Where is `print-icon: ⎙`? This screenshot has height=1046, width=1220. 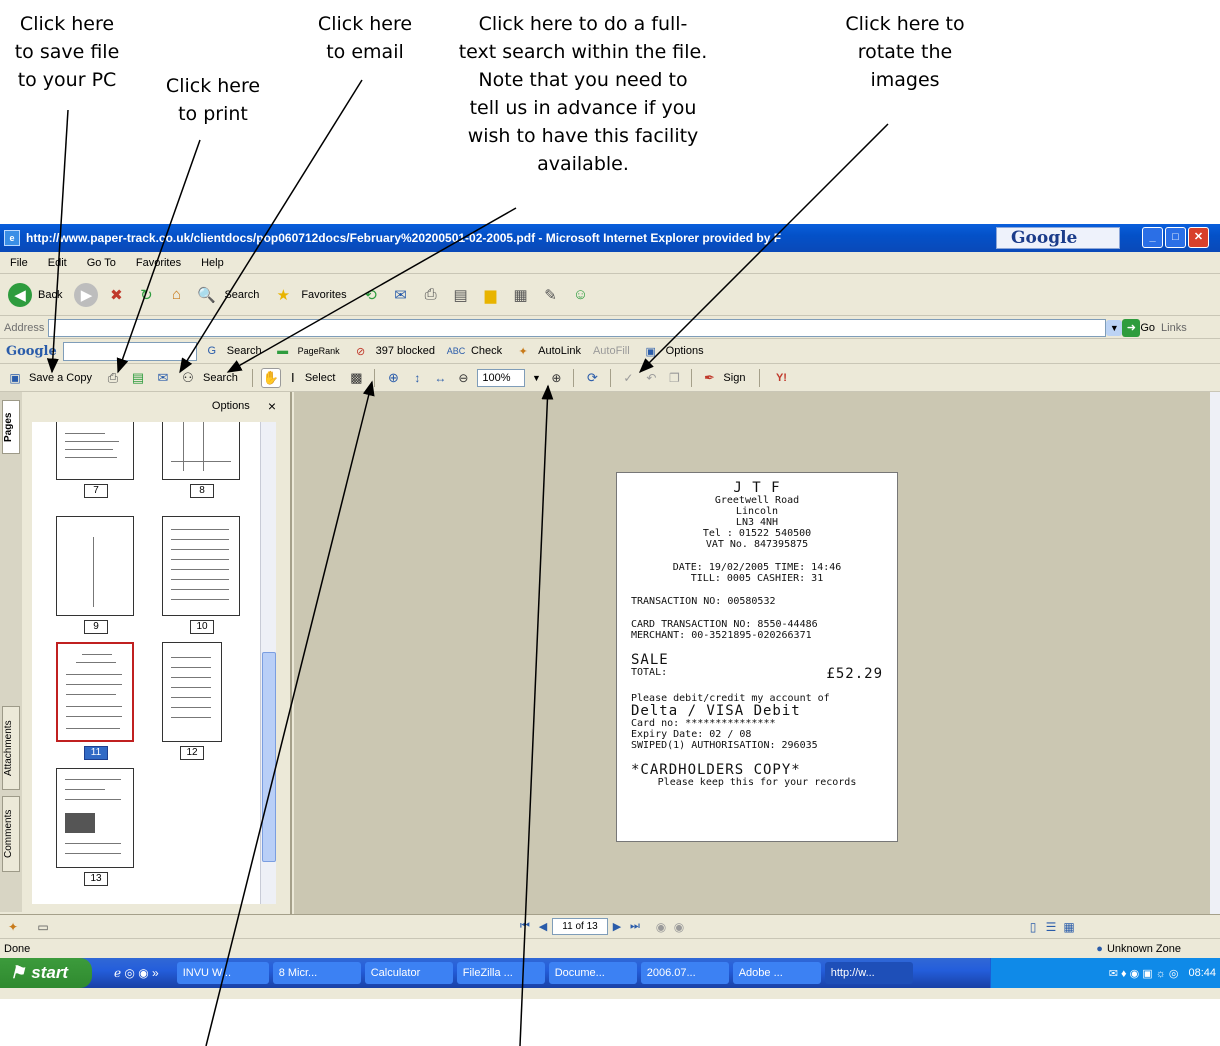 print-icon: ⎙ is located at coordinates (113, 378).